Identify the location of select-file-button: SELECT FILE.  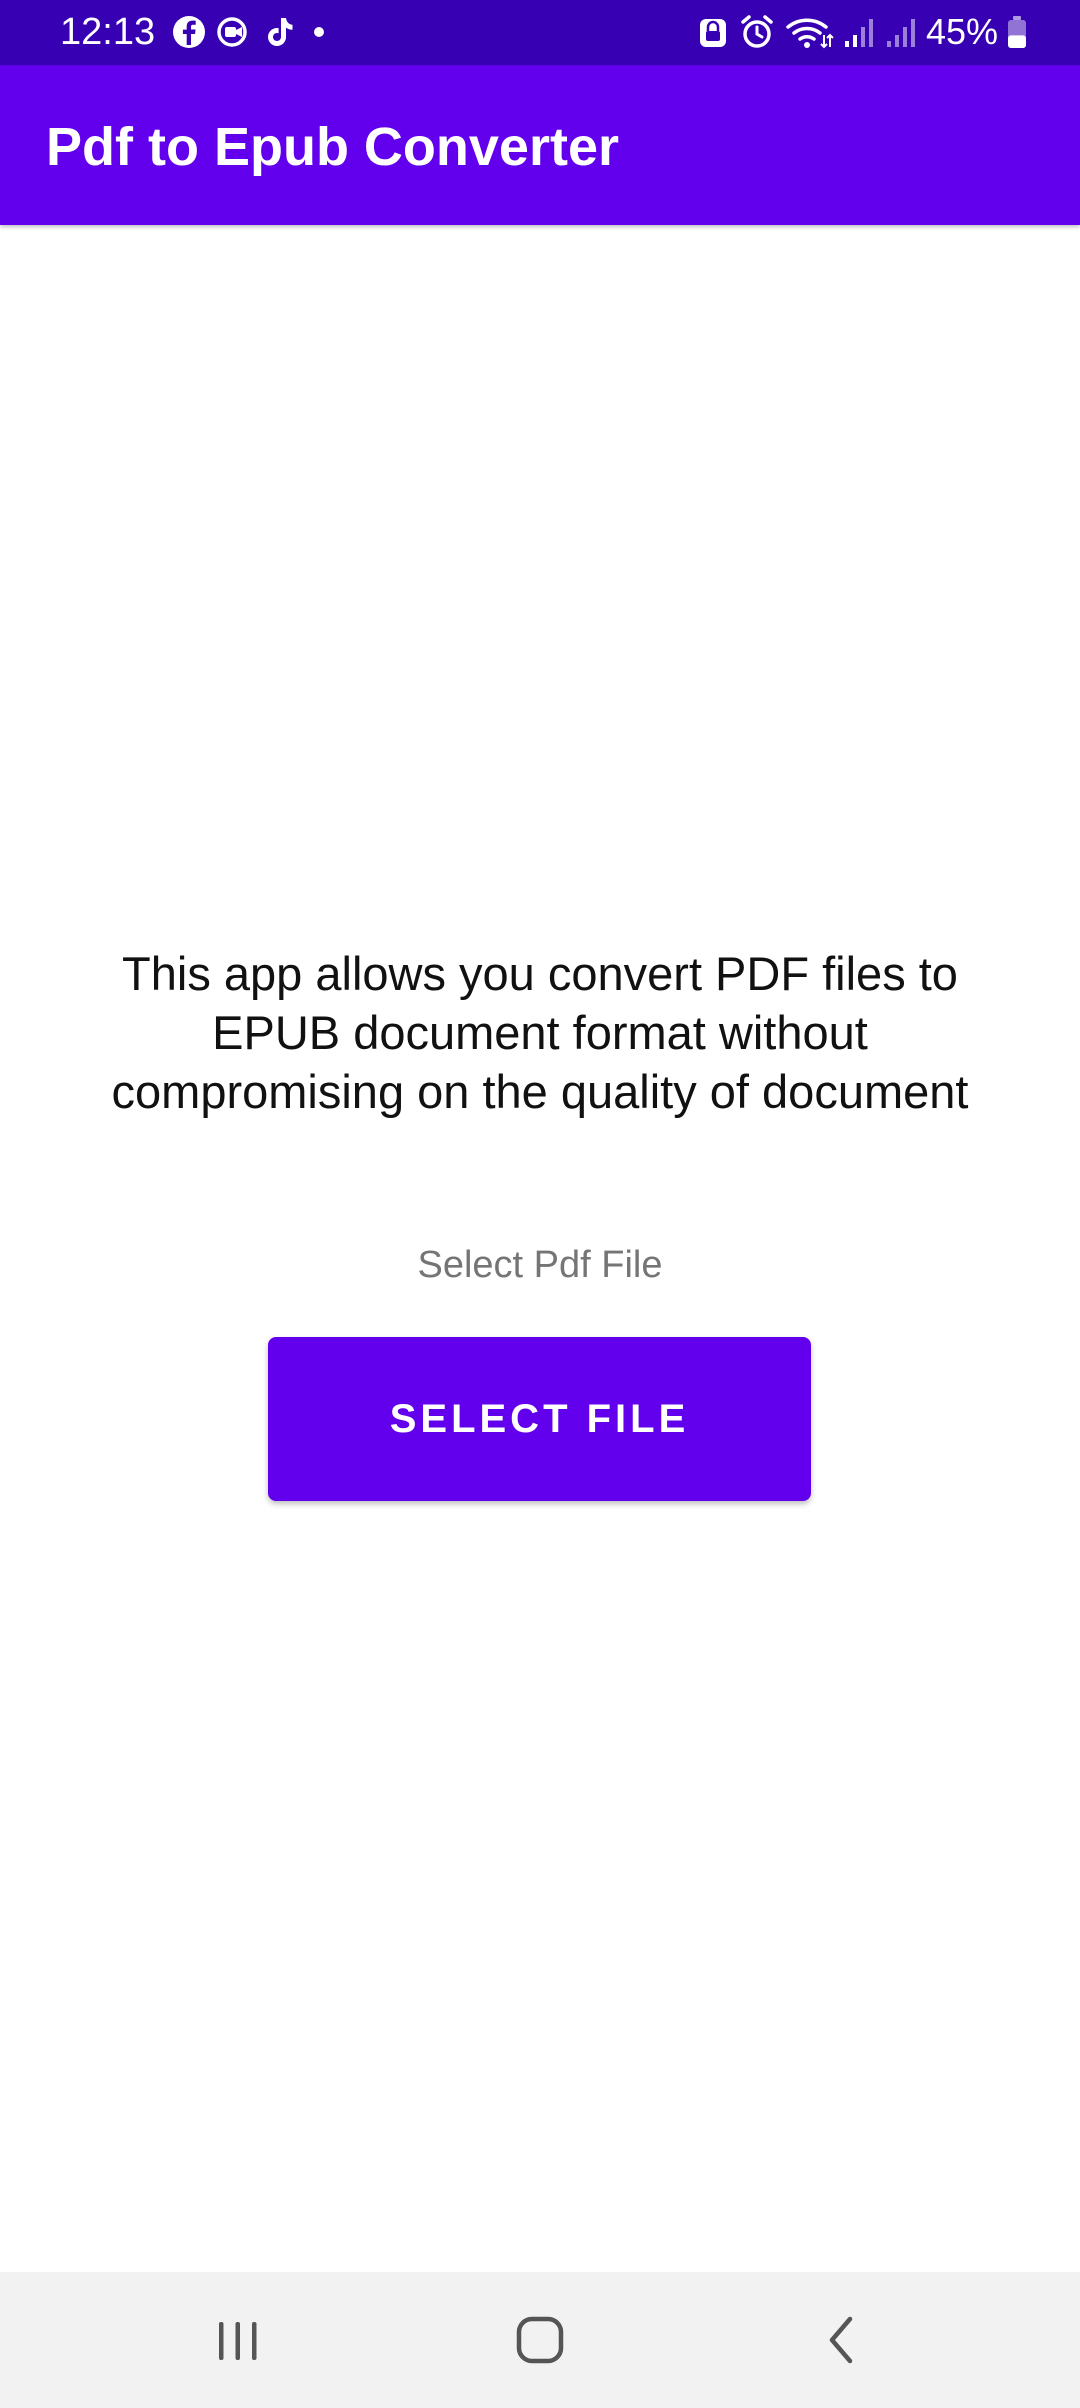
(539, 1419).